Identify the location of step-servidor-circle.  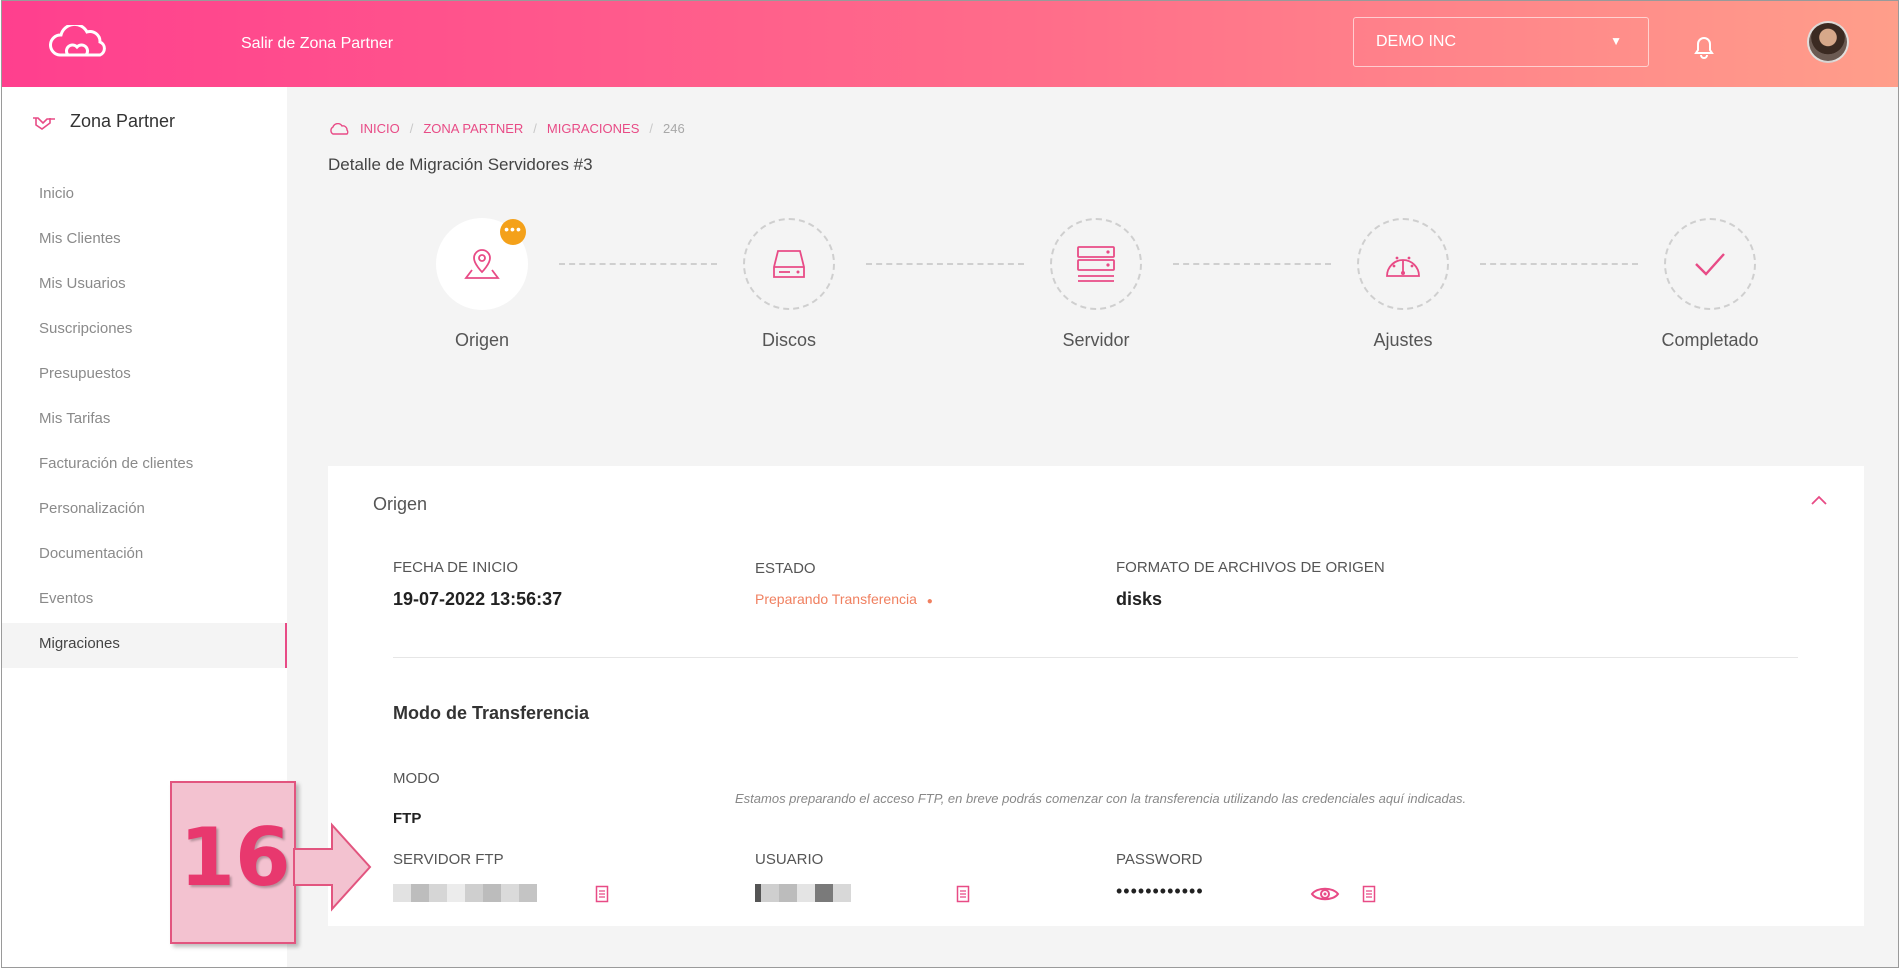
(1096, 264).